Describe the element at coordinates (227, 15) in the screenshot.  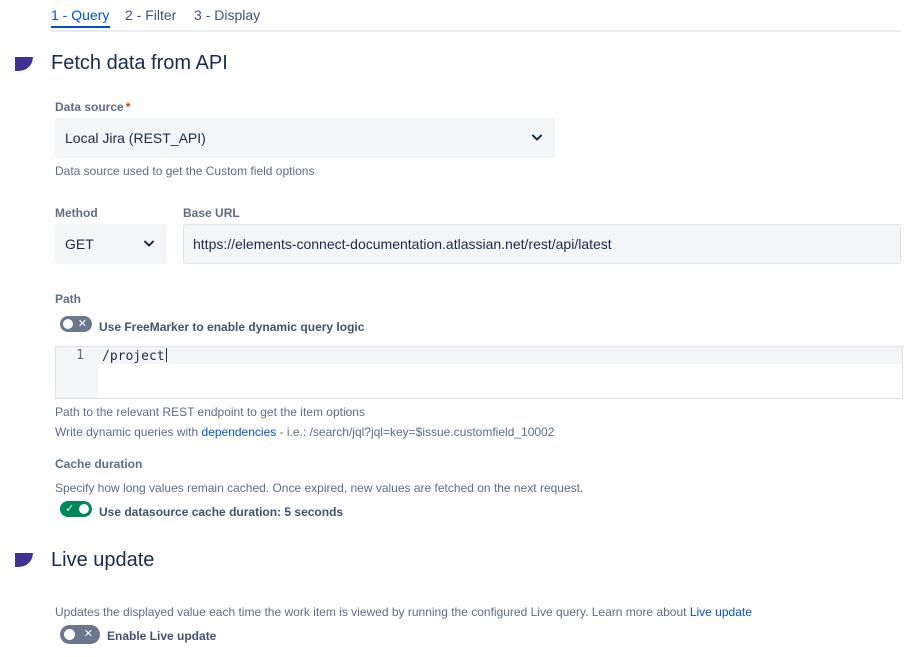
I see `tab-display: 3 - Display` at that location.